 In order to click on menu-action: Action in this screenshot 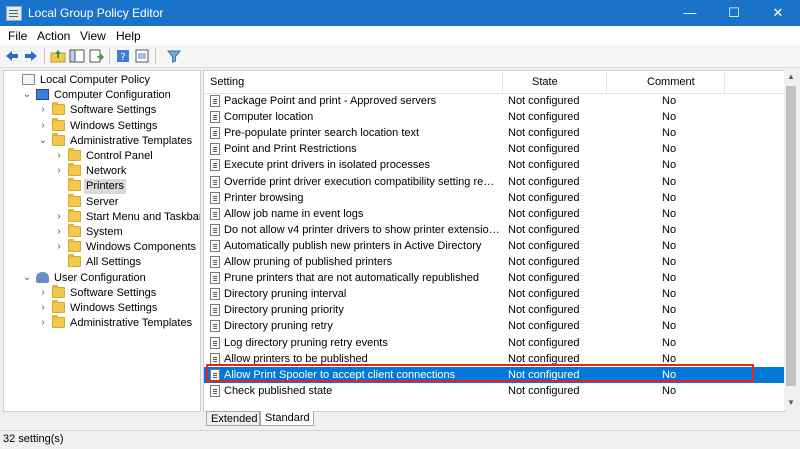, I will do `click(53, 36)`.